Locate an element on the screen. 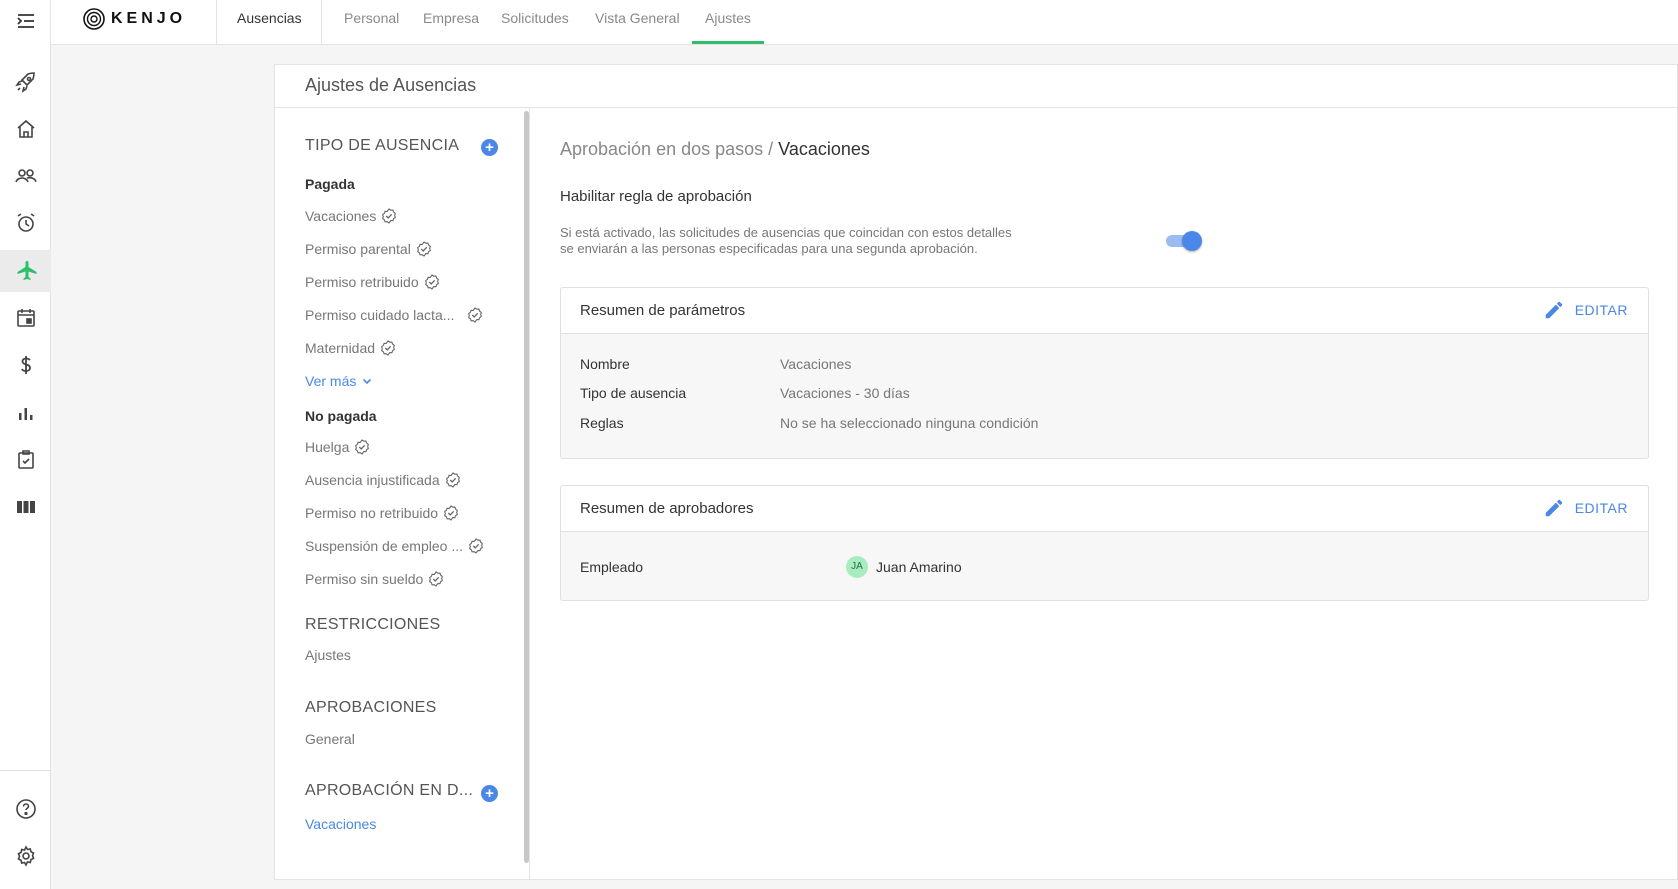 This screenshot has width=1678, height=889. aprobaciones-general-link: General is located at coordinates (330, 739).